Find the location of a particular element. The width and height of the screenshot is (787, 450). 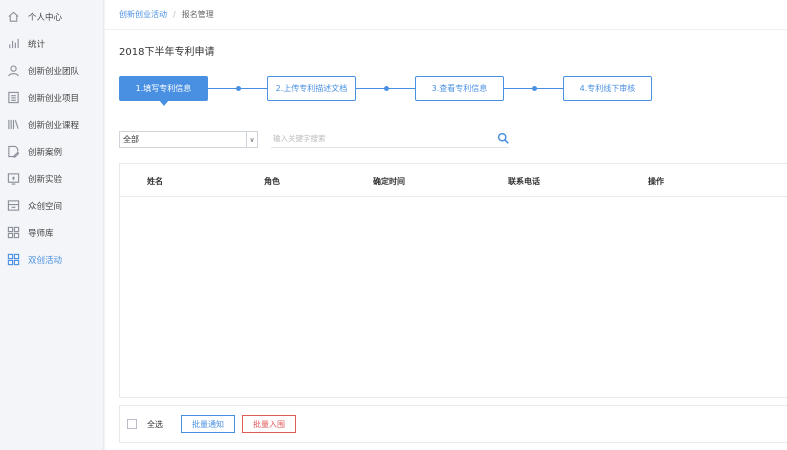

sidebar-item-label: 导师库 is located at coordinates (41, 233).